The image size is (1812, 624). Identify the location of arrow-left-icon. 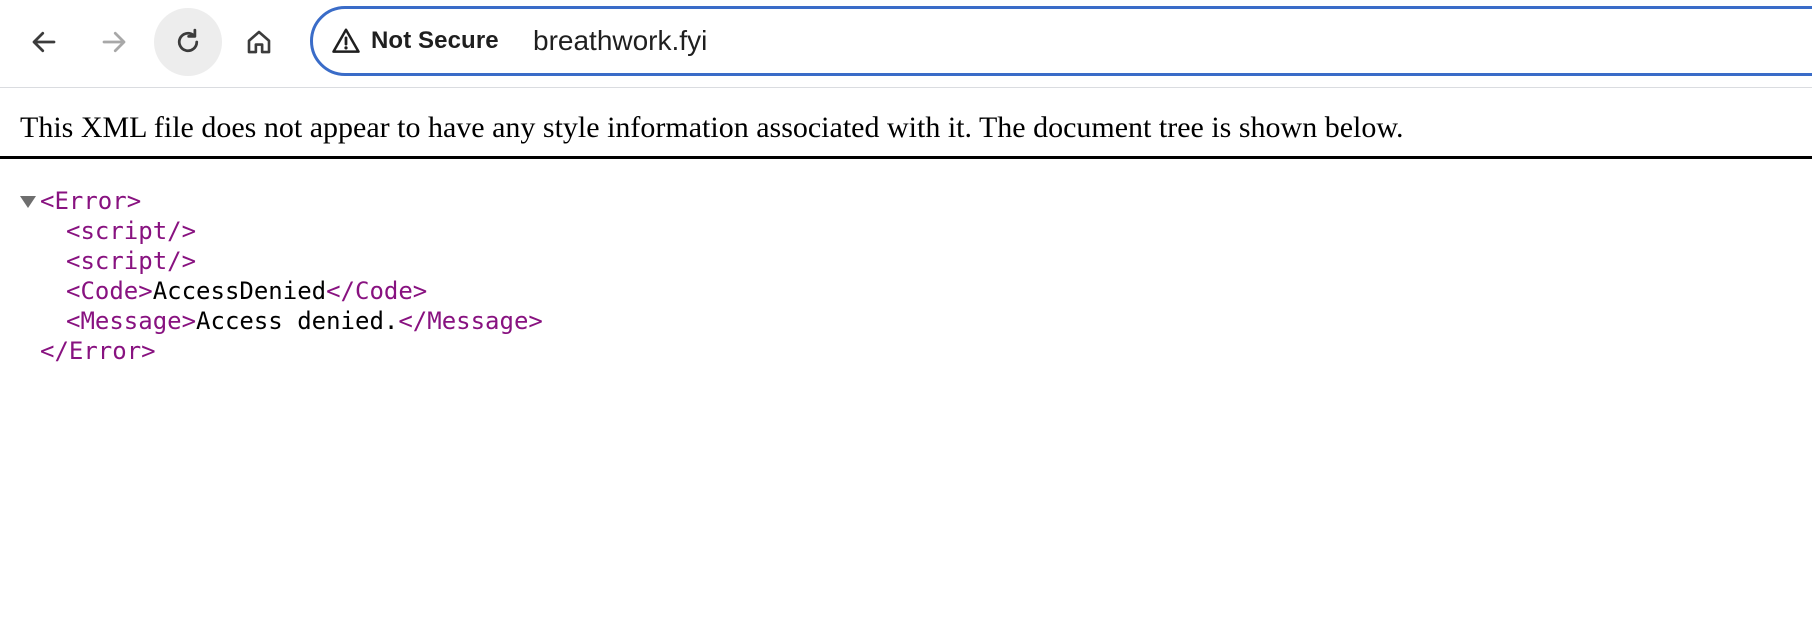
(44, 42).